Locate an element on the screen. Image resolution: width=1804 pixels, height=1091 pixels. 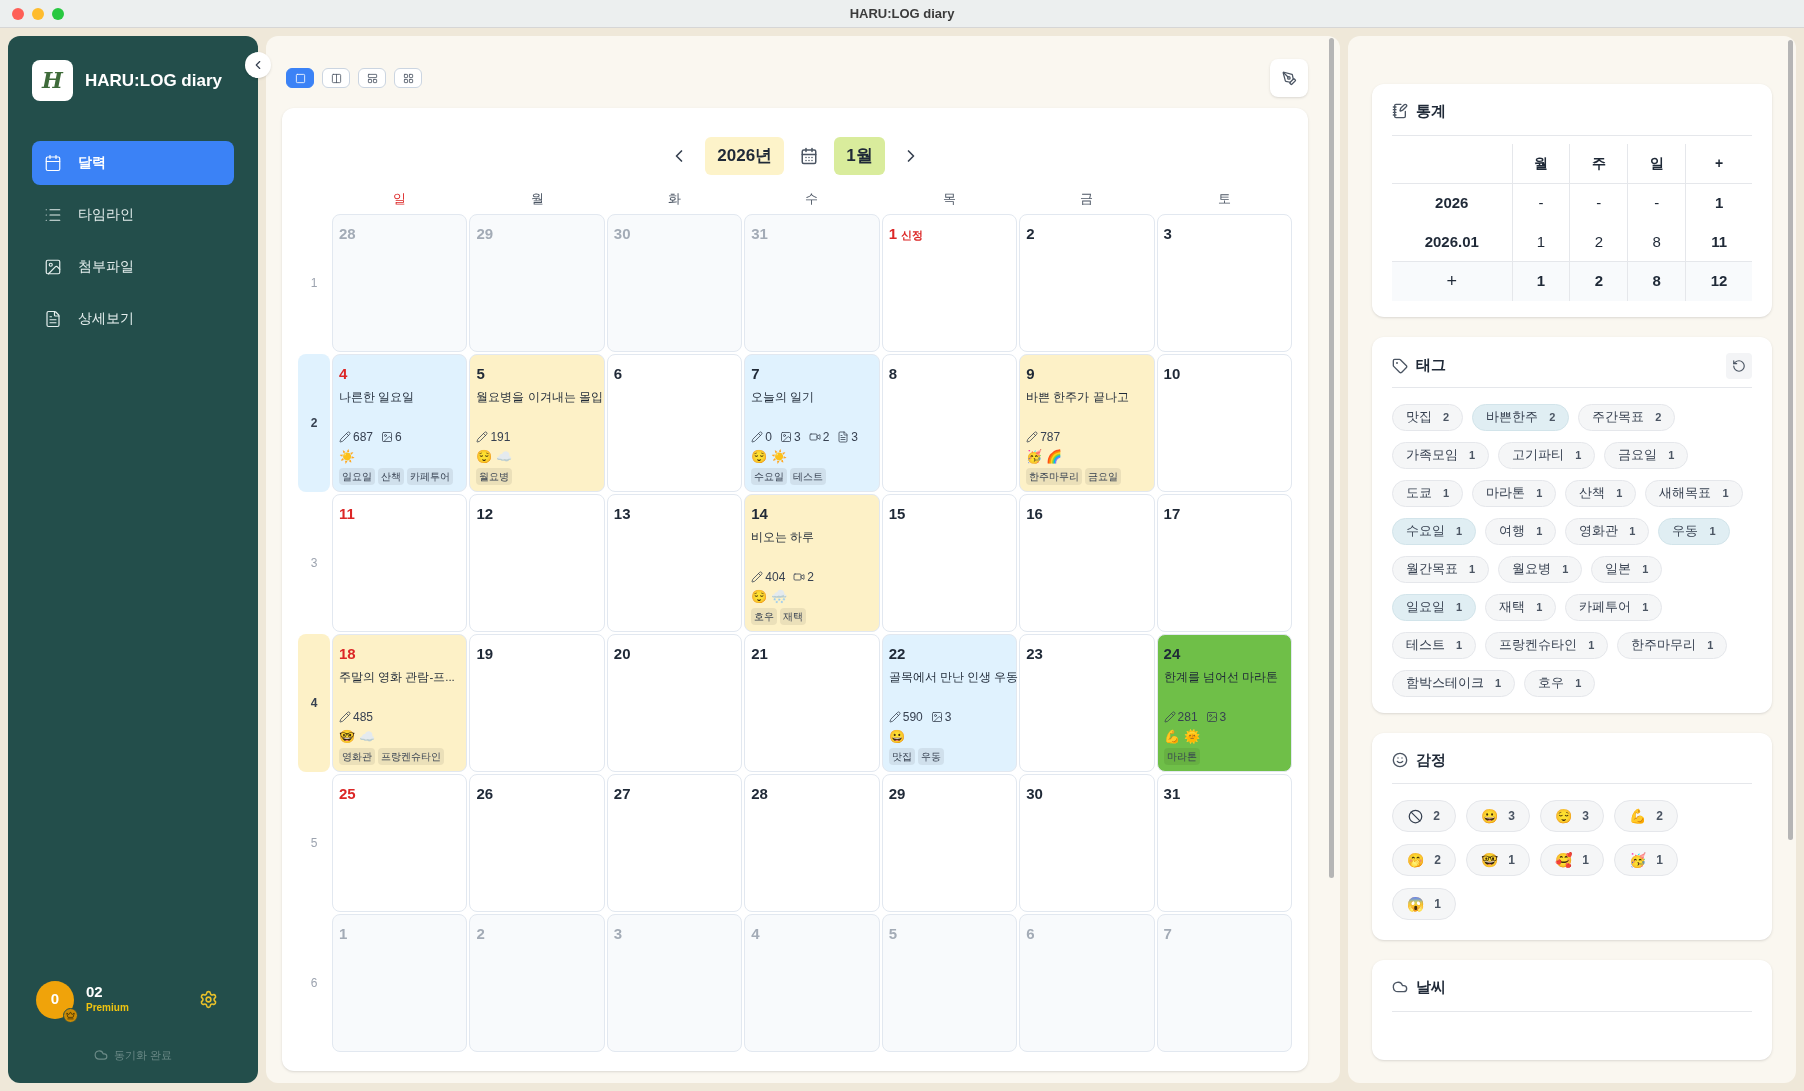
day-cell: 6 is located at coordinates (674, 423).